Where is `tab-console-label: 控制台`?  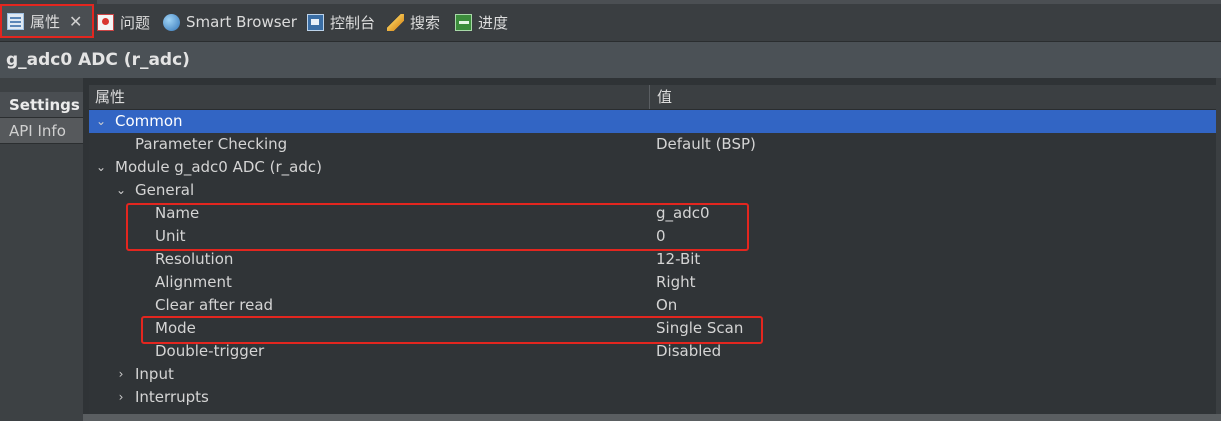
tab-console-label: 控制台 is located at coordinates (353, 22).